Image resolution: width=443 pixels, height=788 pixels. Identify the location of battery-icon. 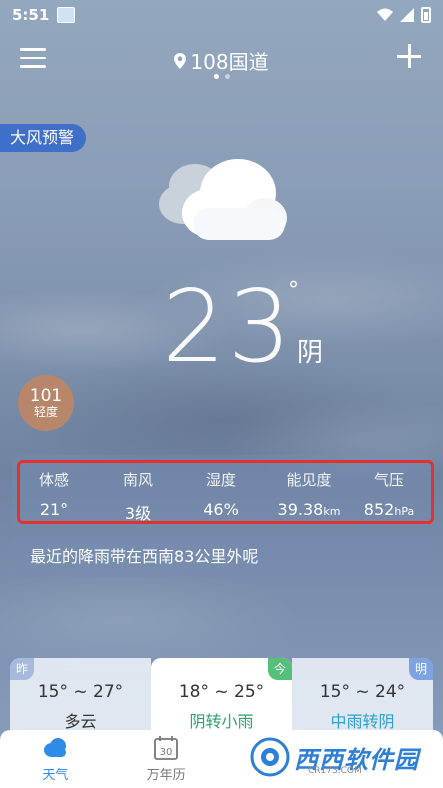
(426, 15).